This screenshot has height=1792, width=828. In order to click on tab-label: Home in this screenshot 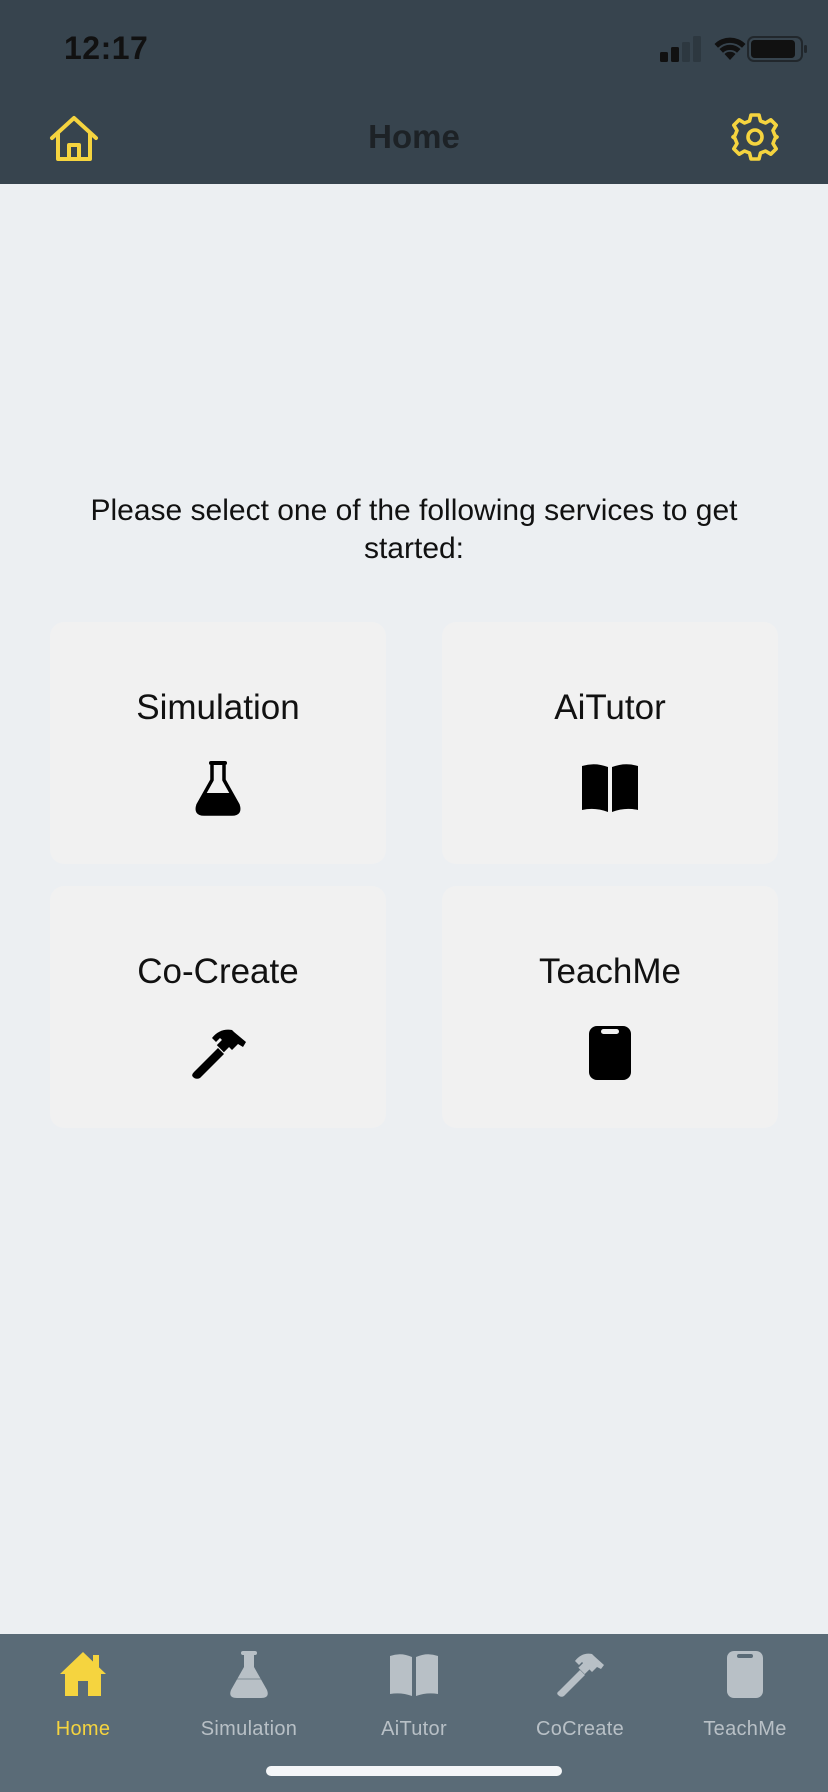, I will do `click(83, 1729)`.